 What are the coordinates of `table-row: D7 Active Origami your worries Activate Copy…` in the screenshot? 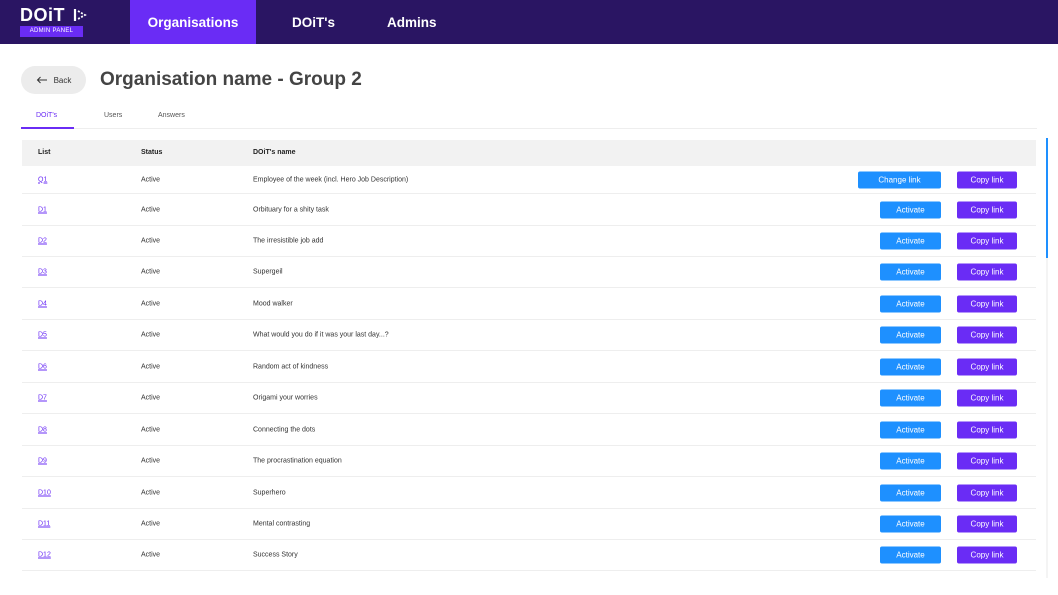 It's located at (529, 398).